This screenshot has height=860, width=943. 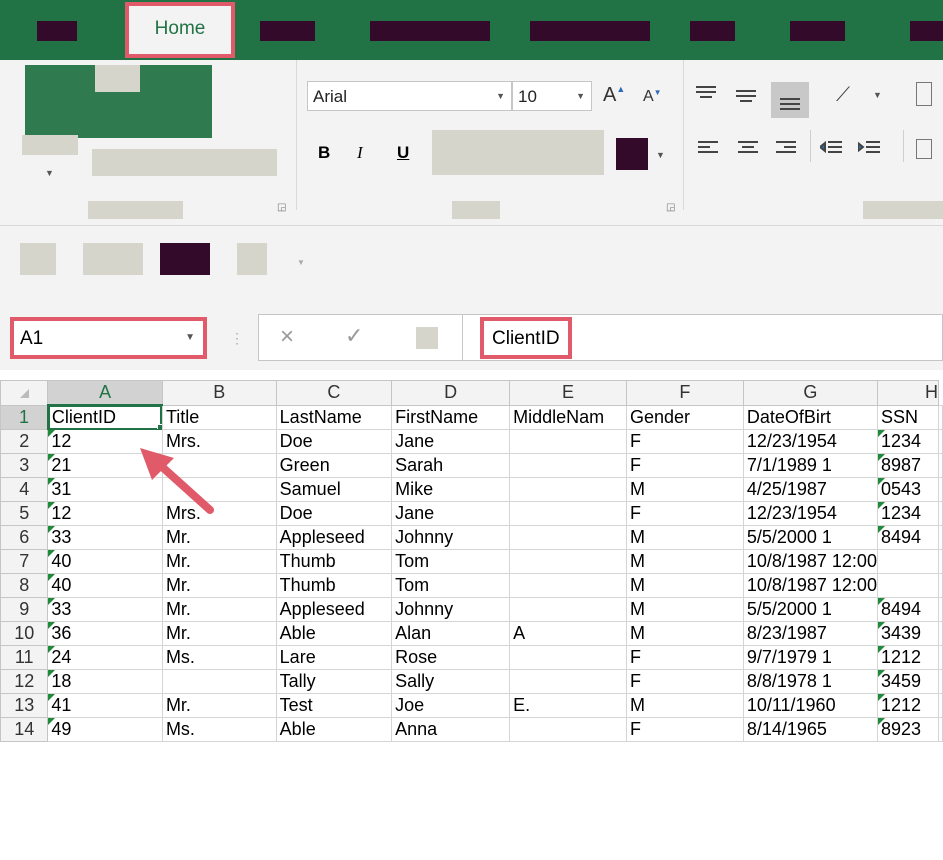 I want to click on align-right-icon, so click(x=786, y=148).